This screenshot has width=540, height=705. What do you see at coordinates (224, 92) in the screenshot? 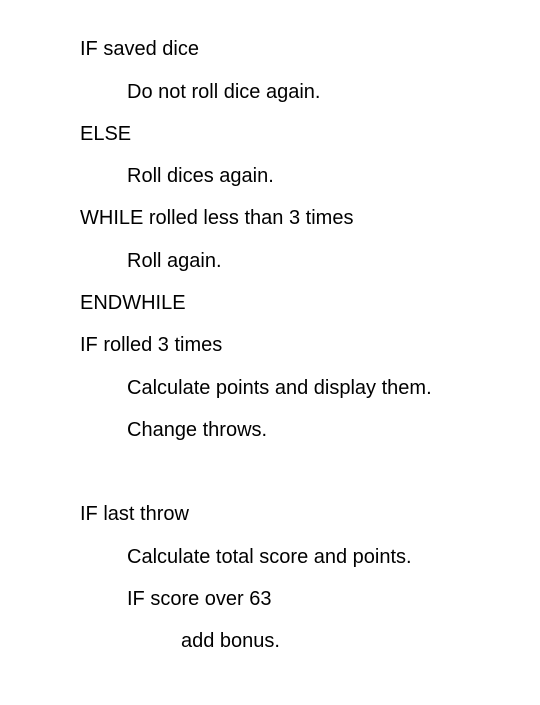
I see `pseudocode-line: Do not roll dice again.` at bounding box center [224, 92].